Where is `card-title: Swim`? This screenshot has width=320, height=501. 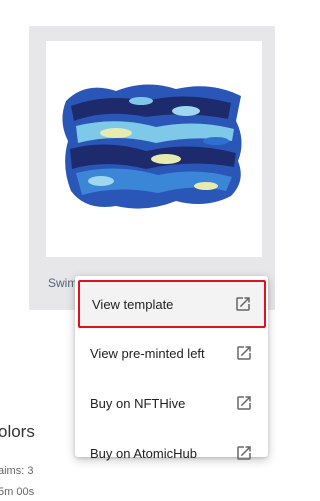 card-title: Swim is located at coordinates (62, 283).